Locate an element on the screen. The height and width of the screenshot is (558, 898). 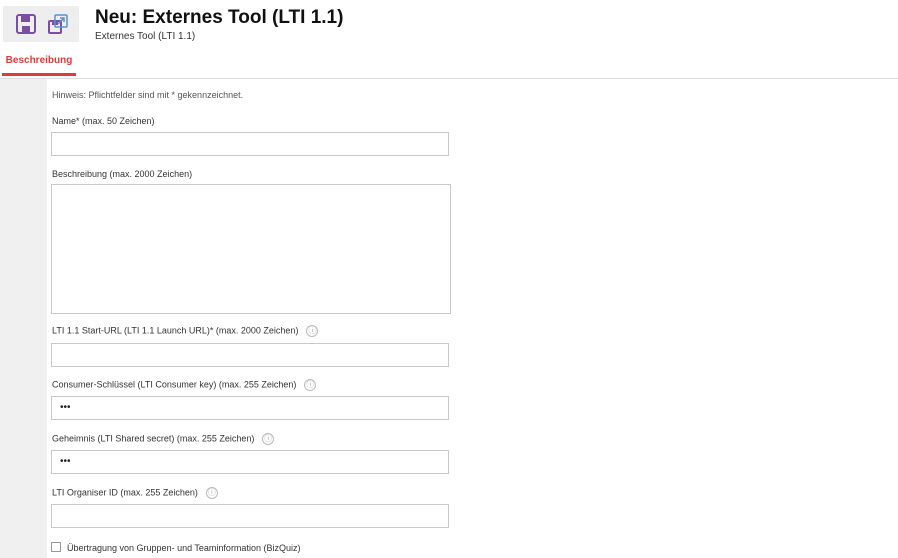
name-label: Name* (max. 50 Zeichen) is located at coordinates (103, 121).